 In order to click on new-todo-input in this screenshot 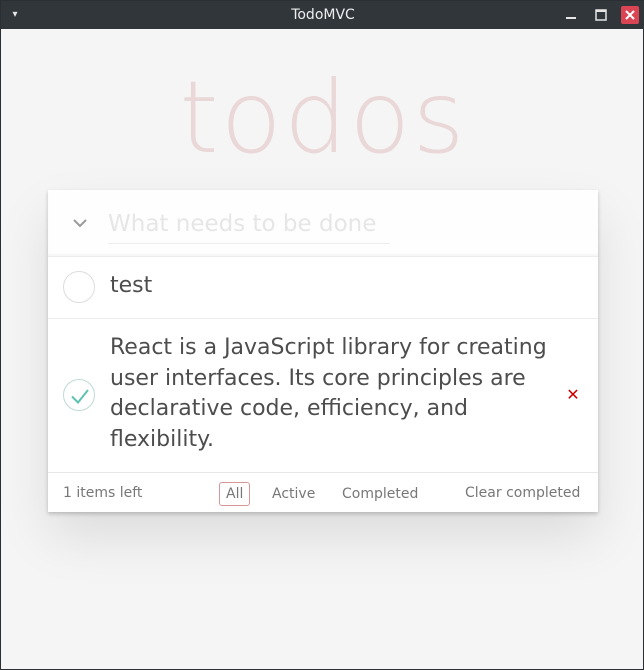, I will do `click(249, 224)`.